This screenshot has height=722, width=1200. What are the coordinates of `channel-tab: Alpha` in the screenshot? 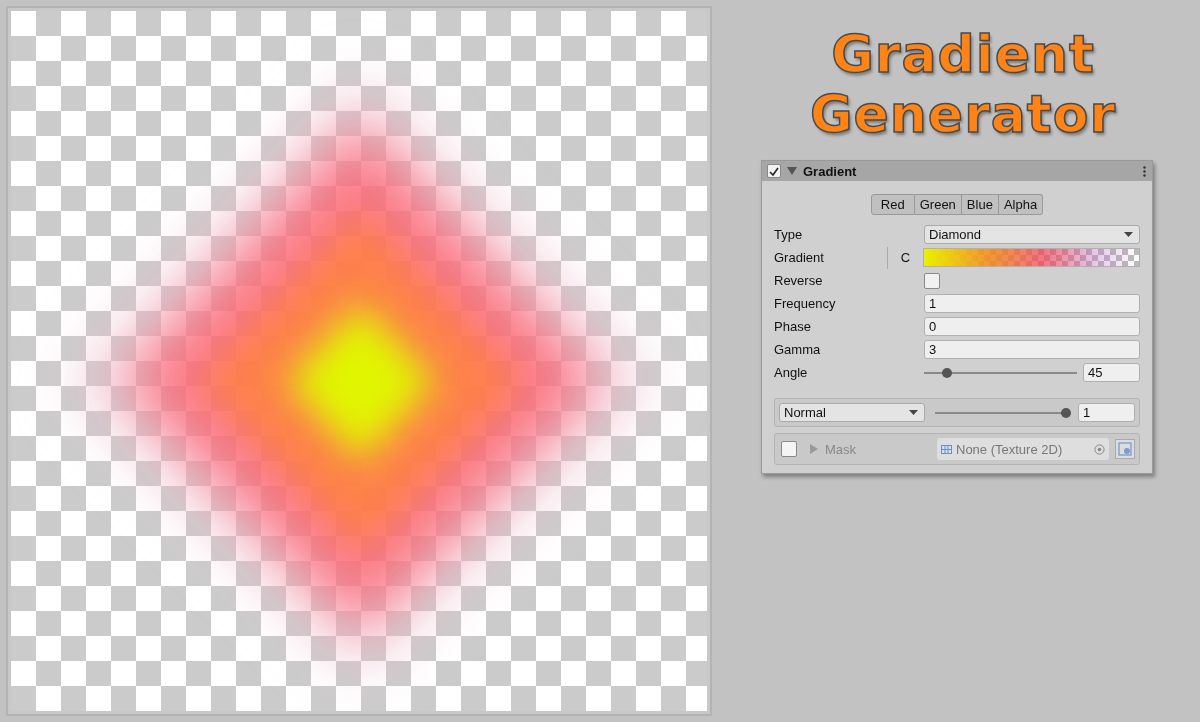 It's located at (1021, 204).